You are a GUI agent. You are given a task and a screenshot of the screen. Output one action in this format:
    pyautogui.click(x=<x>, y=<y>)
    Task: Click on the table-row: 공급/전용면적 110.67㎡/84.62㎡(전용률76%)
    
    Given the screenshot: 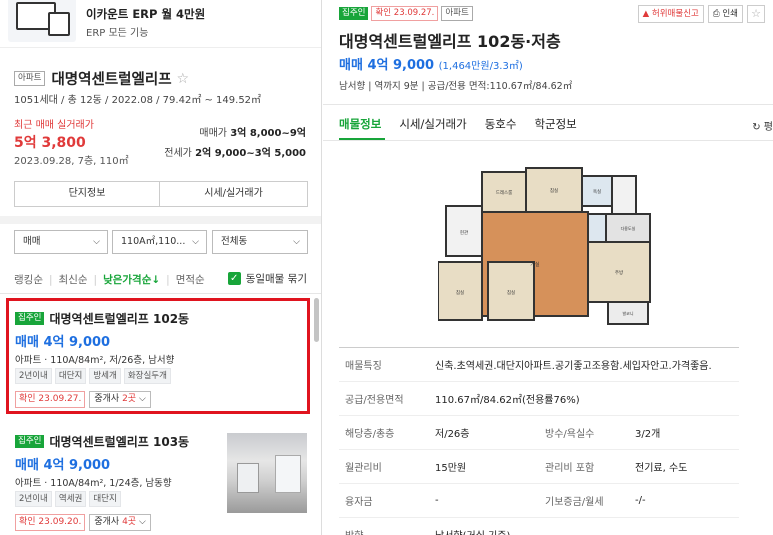 What is the action you would take?
    pyautogui.click(x=539, y=398)
    